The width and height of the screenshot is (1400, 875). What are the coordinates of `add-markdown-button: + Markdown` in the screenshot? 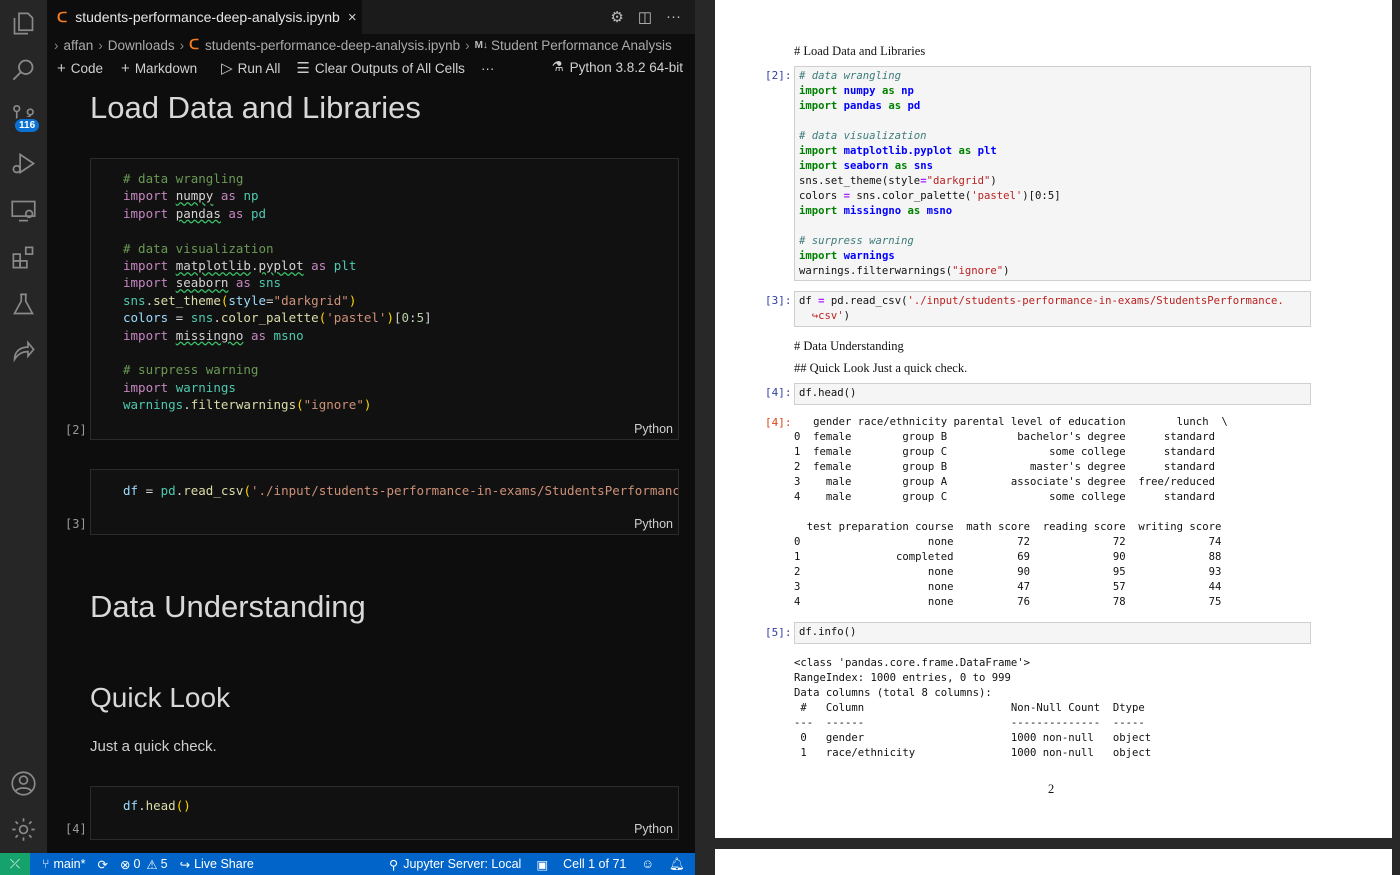 It's located at (159, 68).